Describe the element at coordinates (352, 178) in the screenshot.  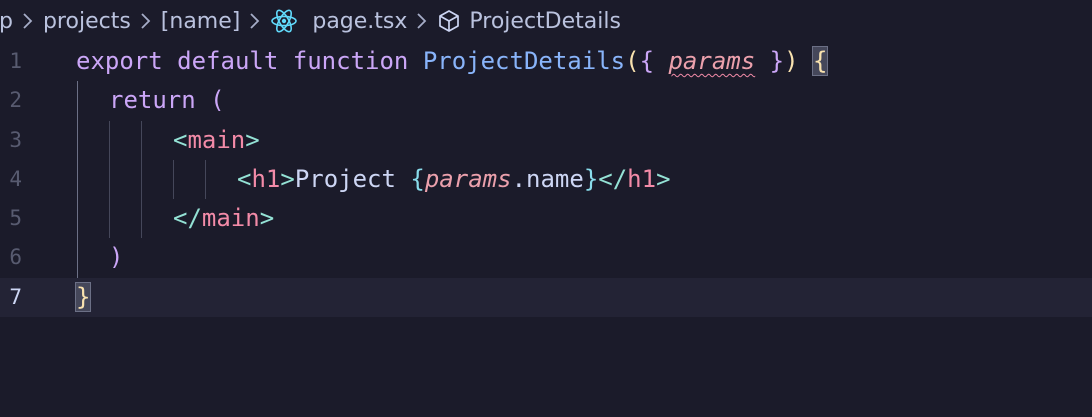
I see `jsx-text-token: Project` at that location.